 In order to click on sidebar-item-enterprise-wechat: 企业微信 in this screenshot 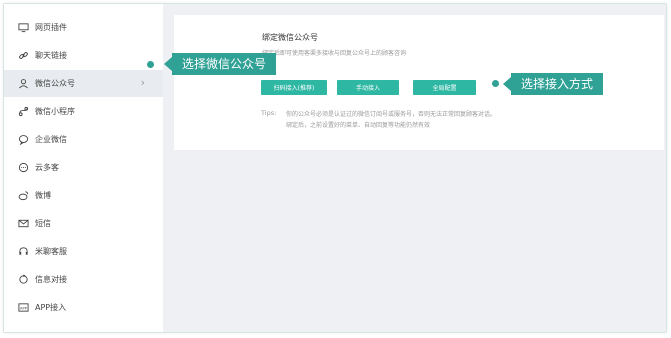, I will do `click(83, 139)`.